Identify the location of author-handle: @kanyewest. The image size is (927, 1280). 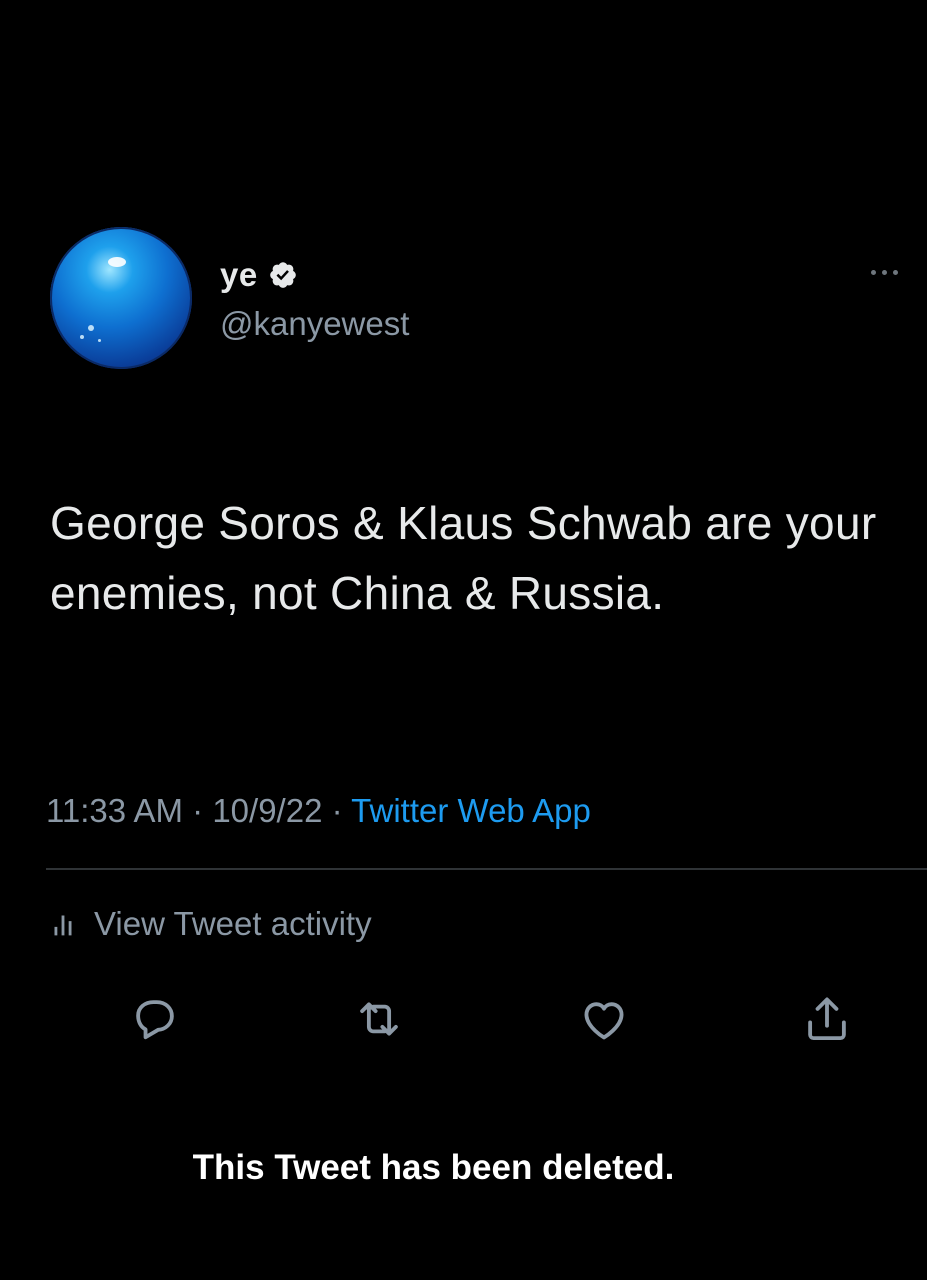
(314, 324).